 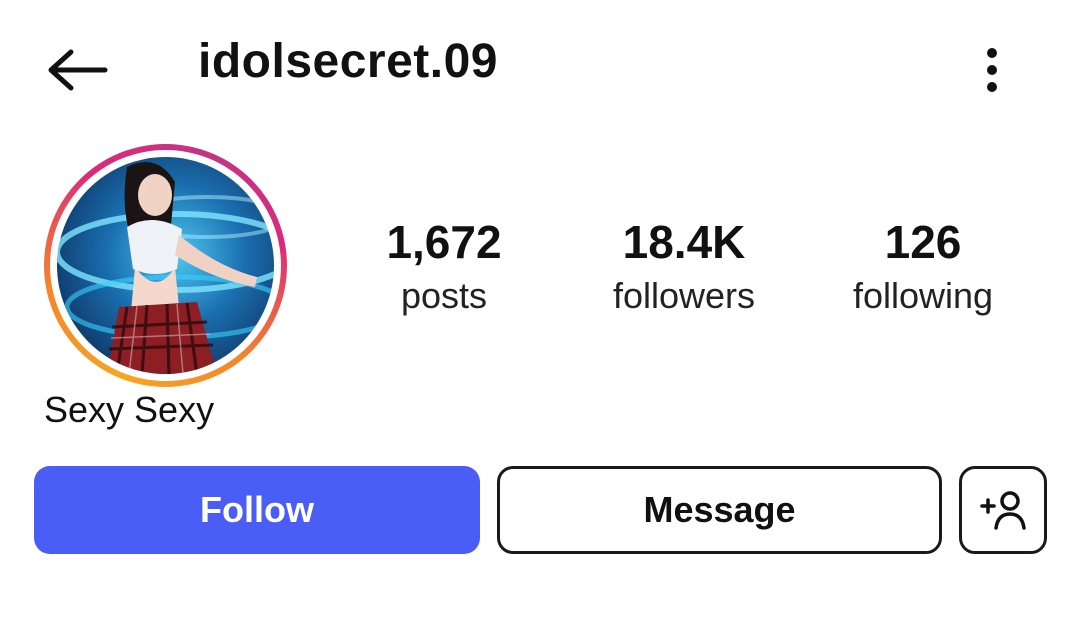 What do you see at coordinates (348, 61) in the screenshot?
I see `page-title: idolsecret.09` at bounding box center [348, 61].